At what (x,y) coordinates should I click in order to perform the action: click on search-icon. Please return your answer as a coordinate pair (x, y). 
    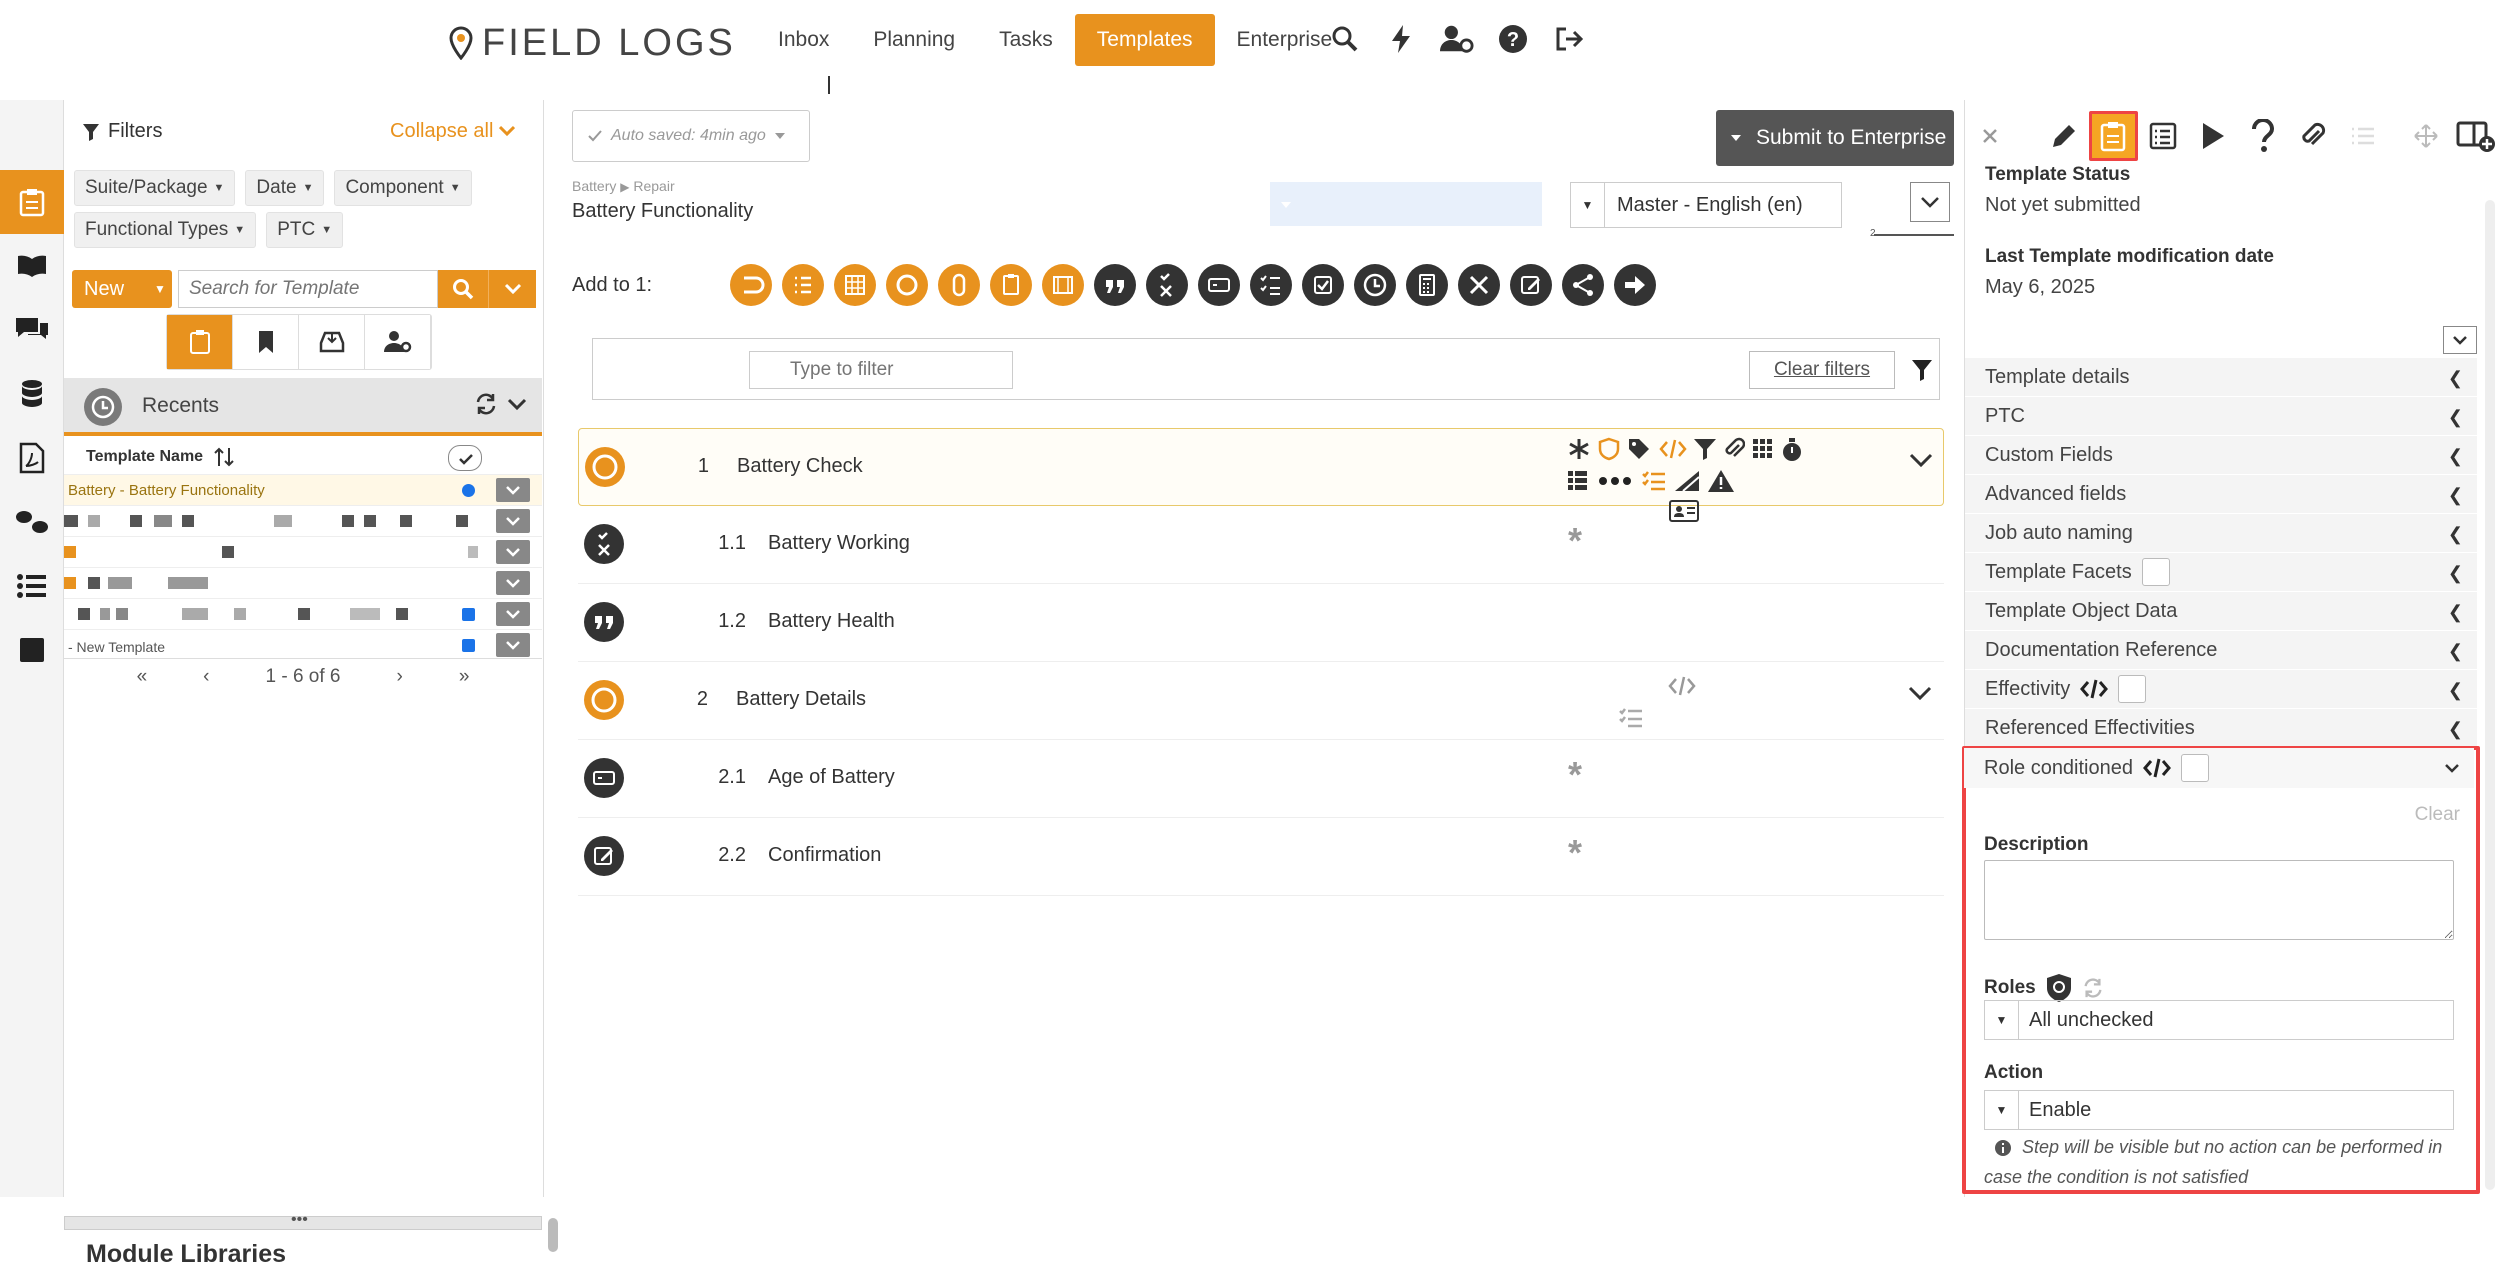
    Looking at the image, I should click on (1345, 39).